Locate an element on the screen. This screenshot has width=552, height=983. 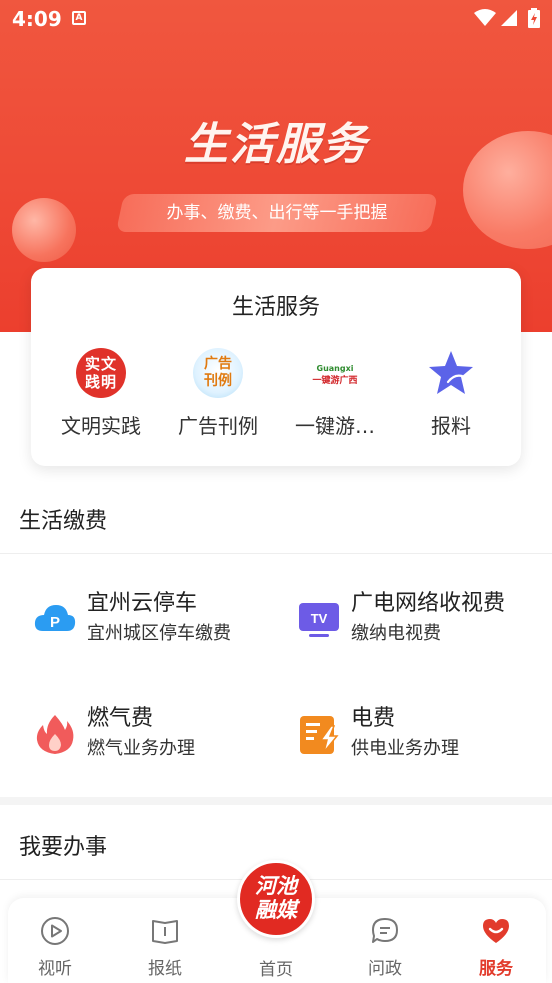
service-label: 文明实践 is located at coordinates (101, 426).